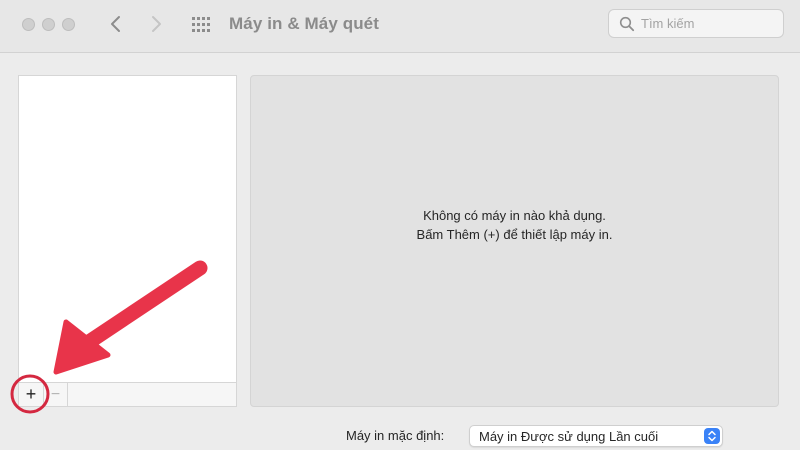  I want to click on chevron-left-icon, so click(115, 24).